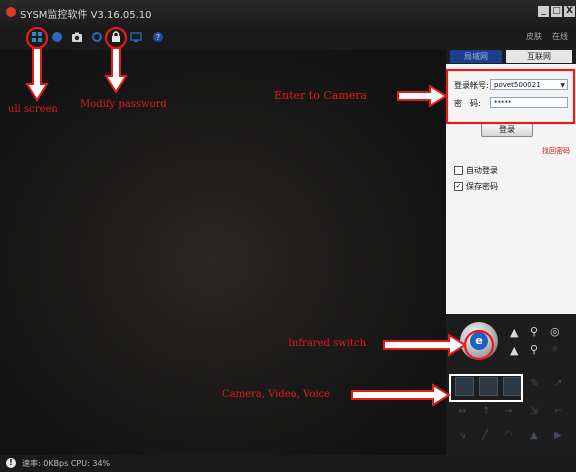 The image size is (576, 472). I want to click on infrared-annotation: Infrared switch, so click(327, 343).